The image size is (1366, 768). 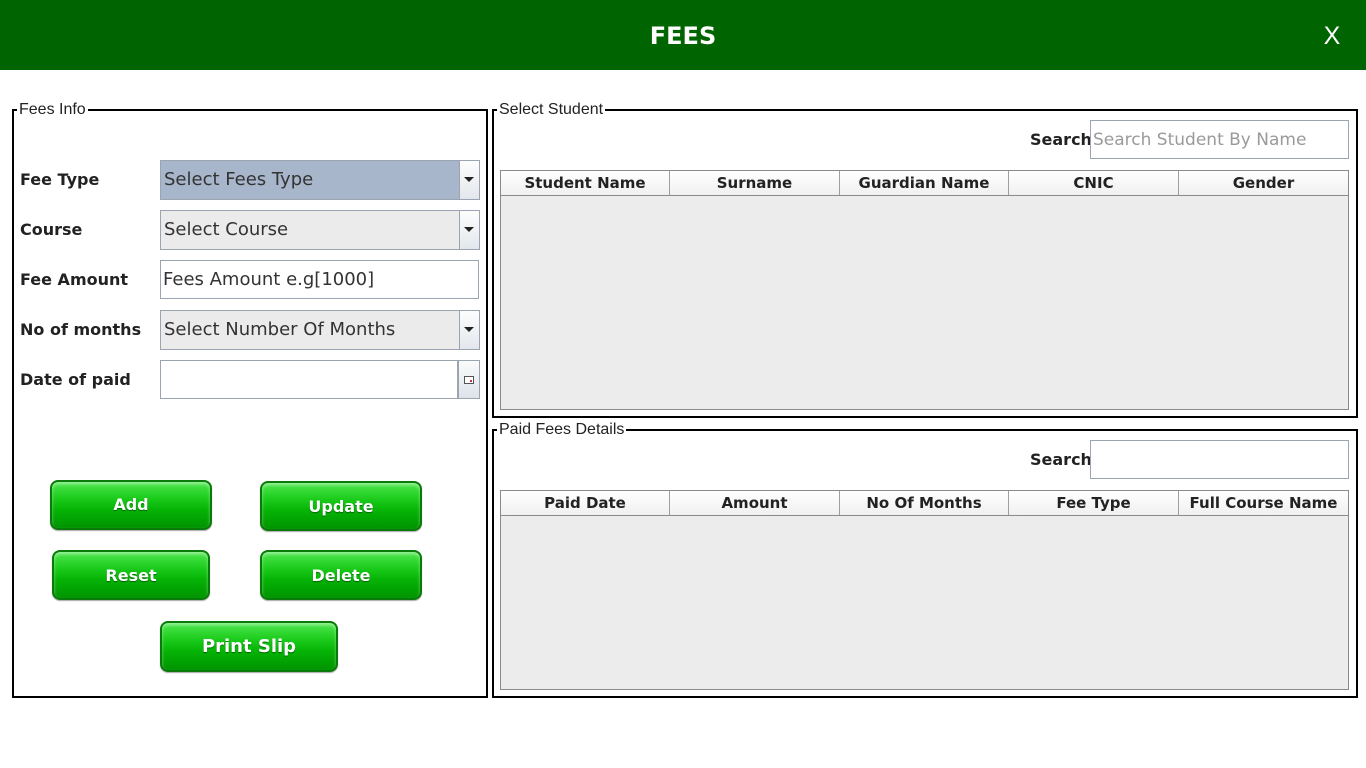 I want to click on column-header: Full Course Name, so click(x=1263, y=503).